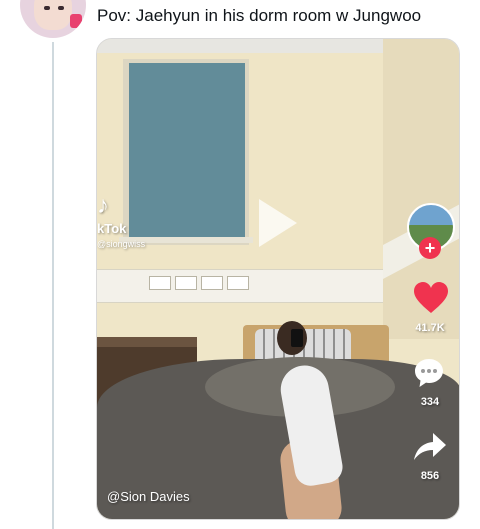 The height and width of the screenshot is (529, 480). What do you see at coordinates (430, 328) in the screenshot?
I see `likes-count: 41.7K` at bounding box center [430, 328].